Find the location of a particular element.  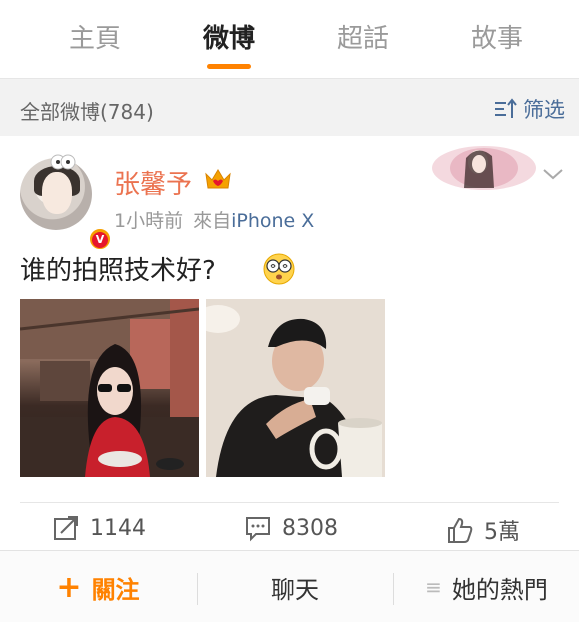

top-tab-bar: 主頁 微博 超話 故事 is located at coordinates (289, 38).